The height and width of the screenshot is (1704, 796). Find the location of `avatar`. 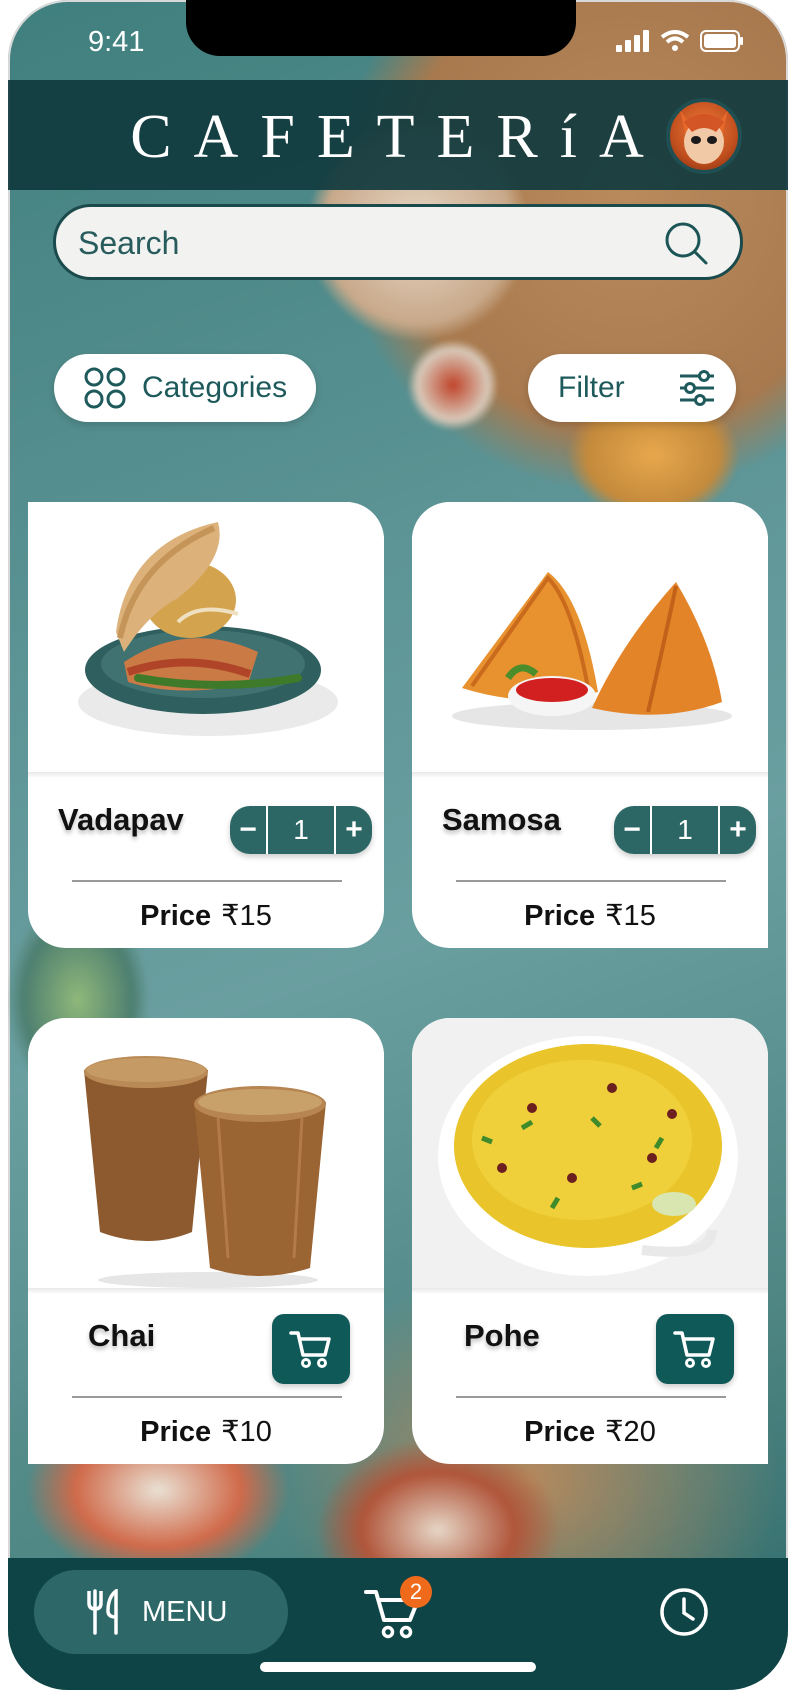

avatar is located at coordinates (704, 136).